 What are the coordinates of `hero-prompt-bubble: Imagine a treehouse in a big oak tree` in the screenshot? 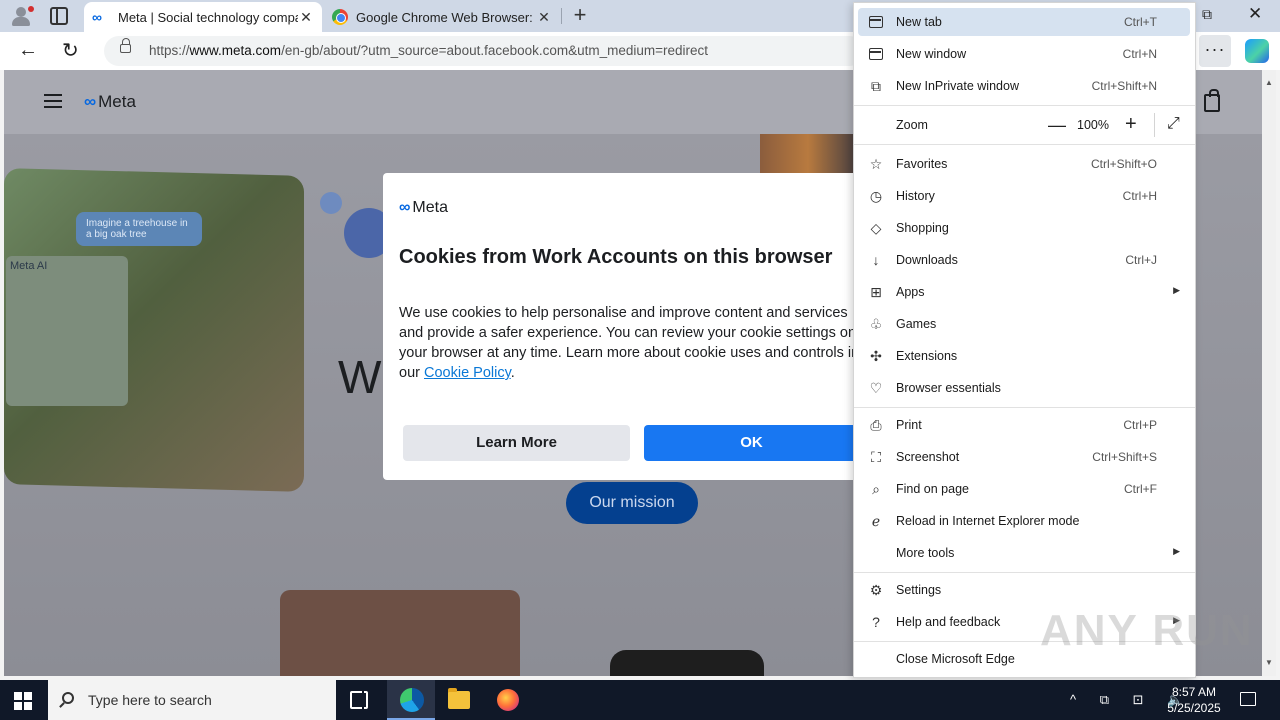 It's located at (139, 229).